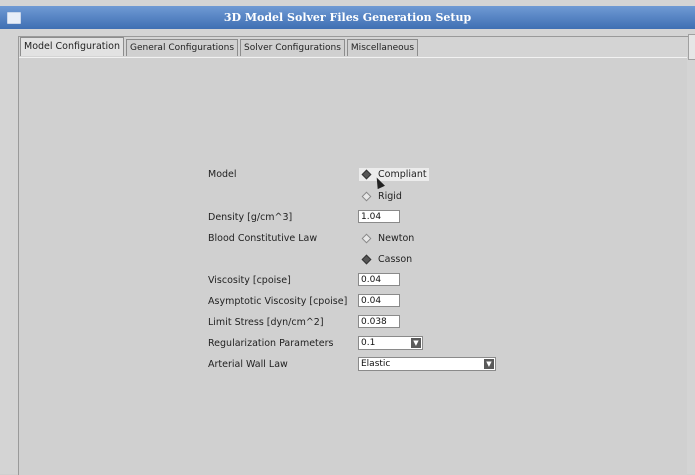 The height and width of the screenshot is (475, 695). I want to click on model-option-rigid: Rigid, so click(381, 196).